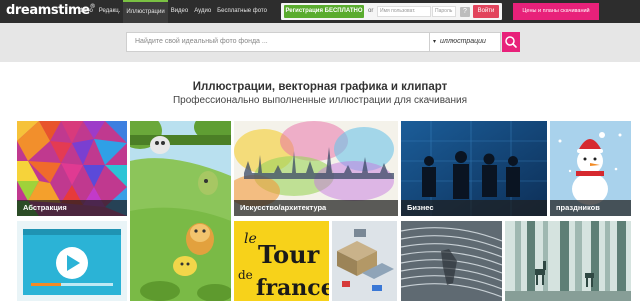 Image resolution: width=640 pixels, height=301 pixels. I want to click on category-tile-holidays: праздников, so click(590, 168).